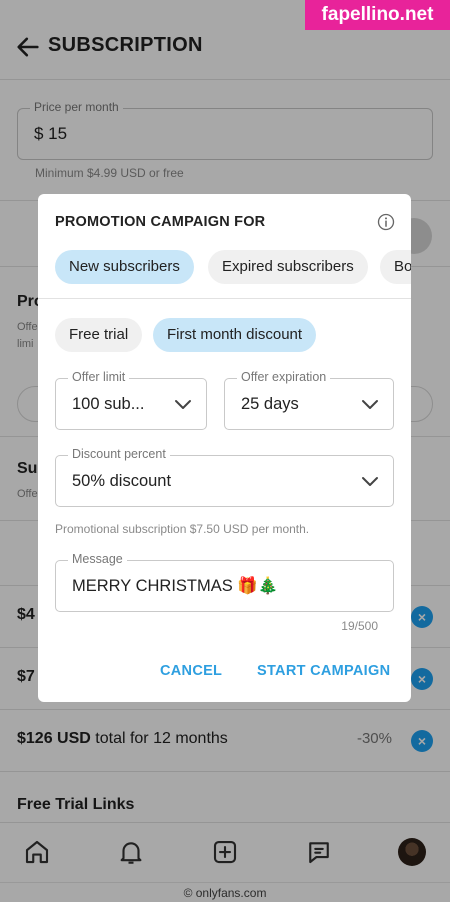 This screenshot has width=450, height=902. I want to click on tab-expired-subscribers: Expired subscribers, so click(288, 267).